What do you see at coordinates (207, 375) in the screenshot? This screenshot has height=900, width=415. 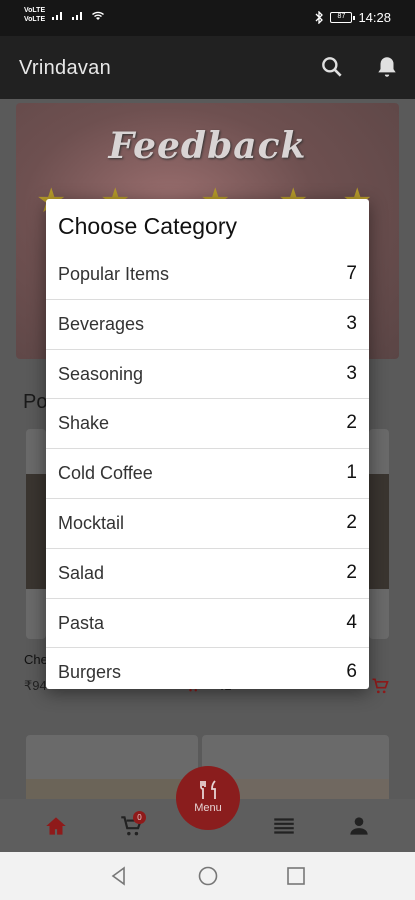 I see `category-item: Seasoning 3` at bounding box center [207, 375].